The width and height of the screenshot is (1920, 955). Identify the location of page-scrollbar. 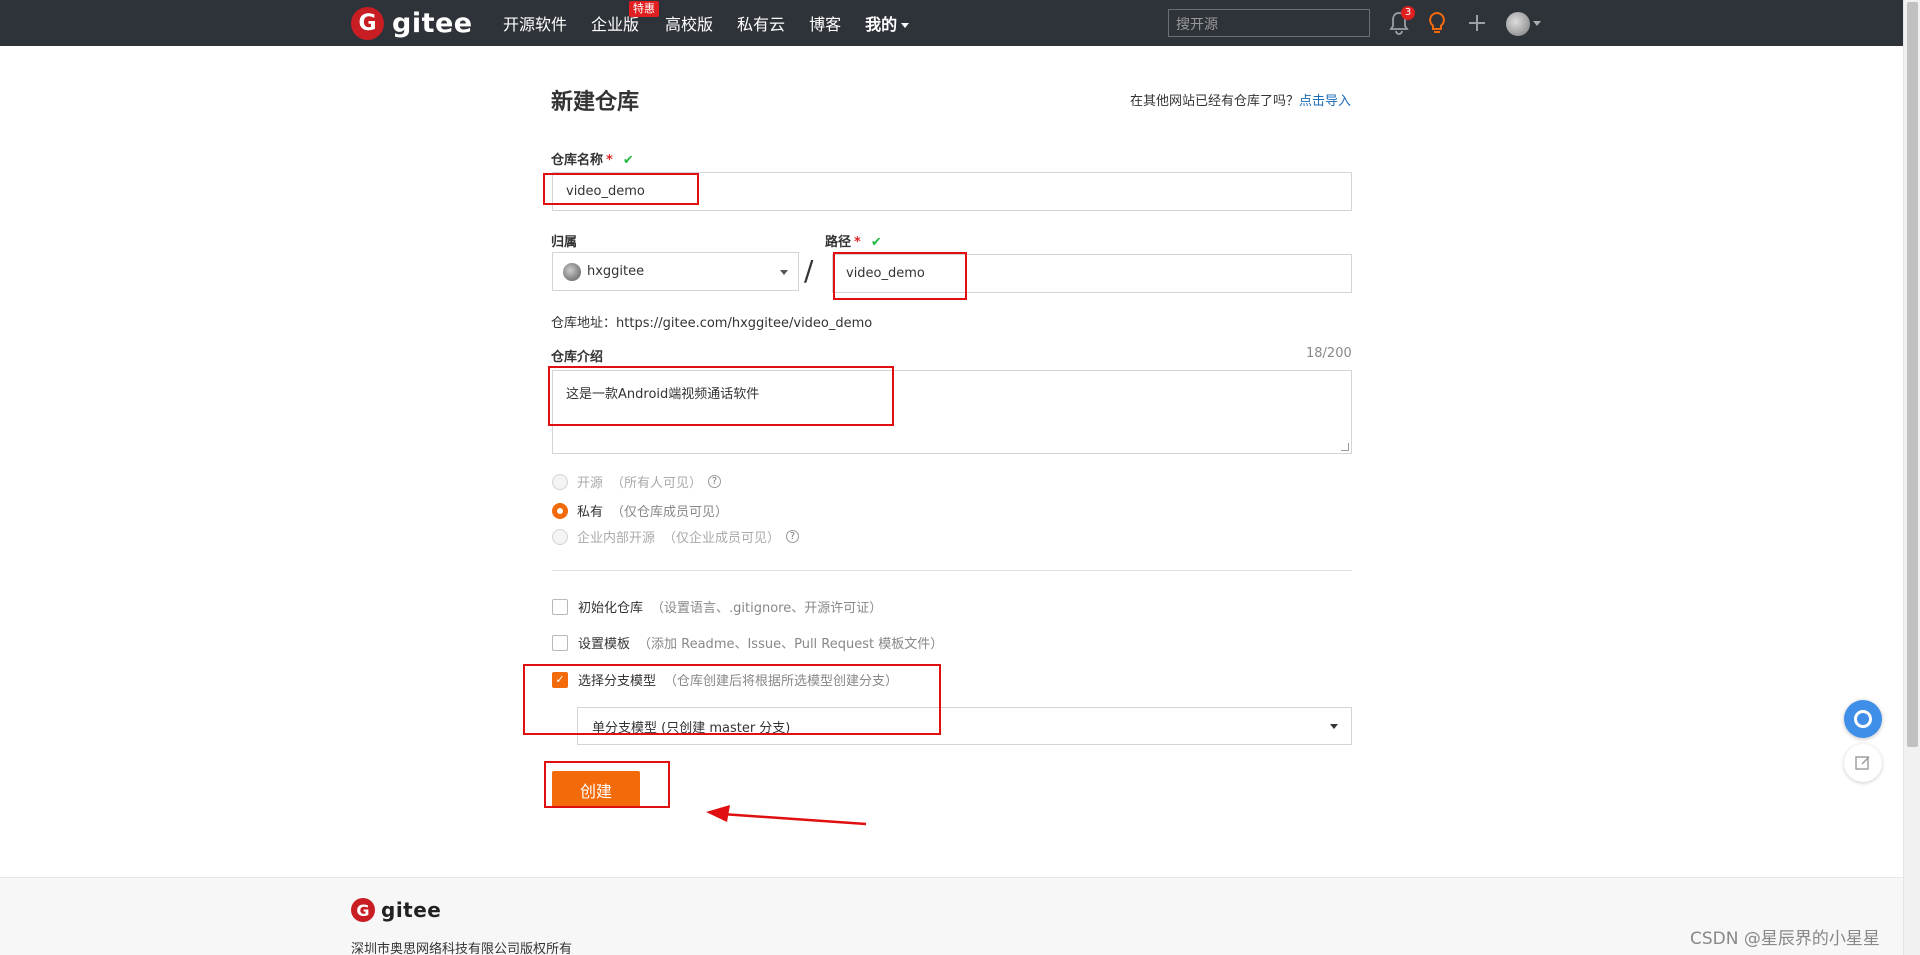
(1911, 477).